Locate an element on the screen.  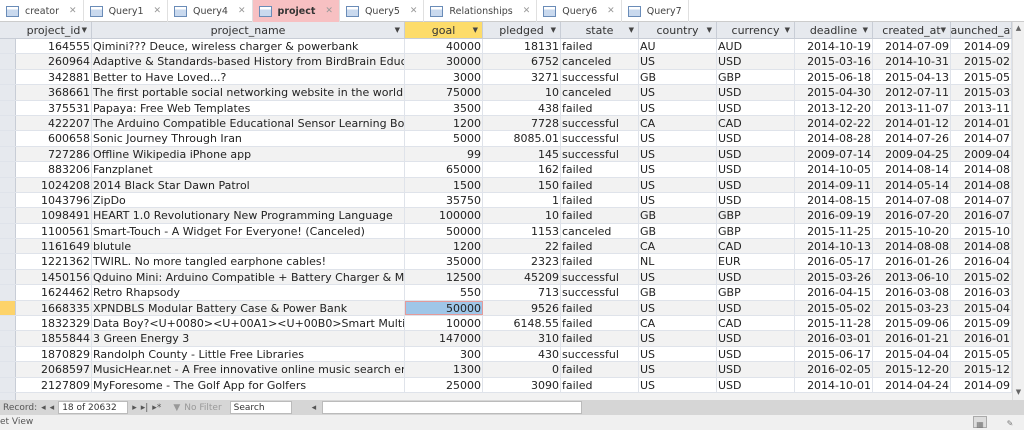
cell-deadline: 2014-10-13 is located at coordinates (834, 246).